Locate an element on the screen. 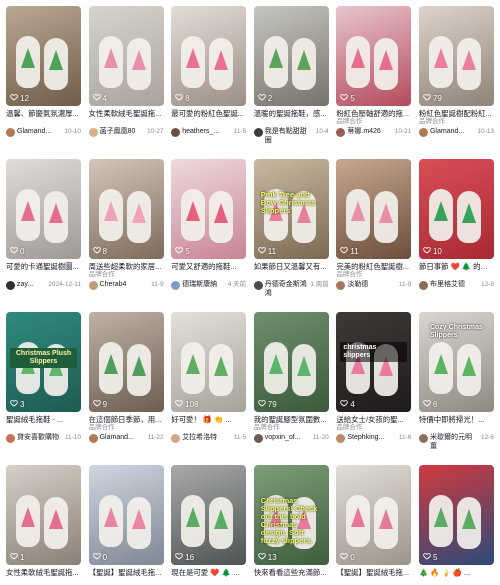  video-card: 79 我的聖誕腳型氛圍數... 品牌合作 vopxin_of... 11-20 is located at coordinates (291, 388).